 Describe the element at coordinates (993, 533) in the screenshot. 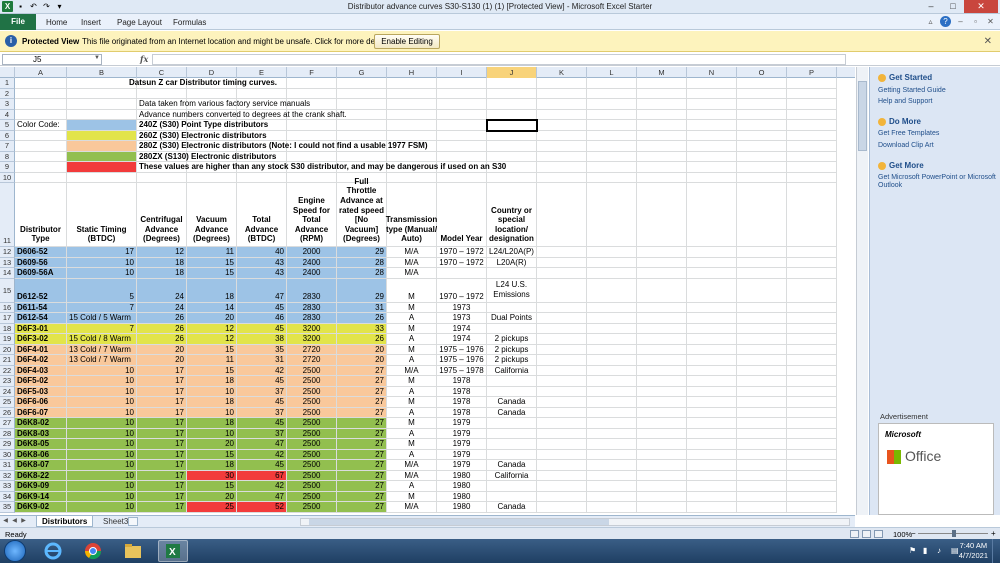

I see `zoom-in-button: +` at that location.